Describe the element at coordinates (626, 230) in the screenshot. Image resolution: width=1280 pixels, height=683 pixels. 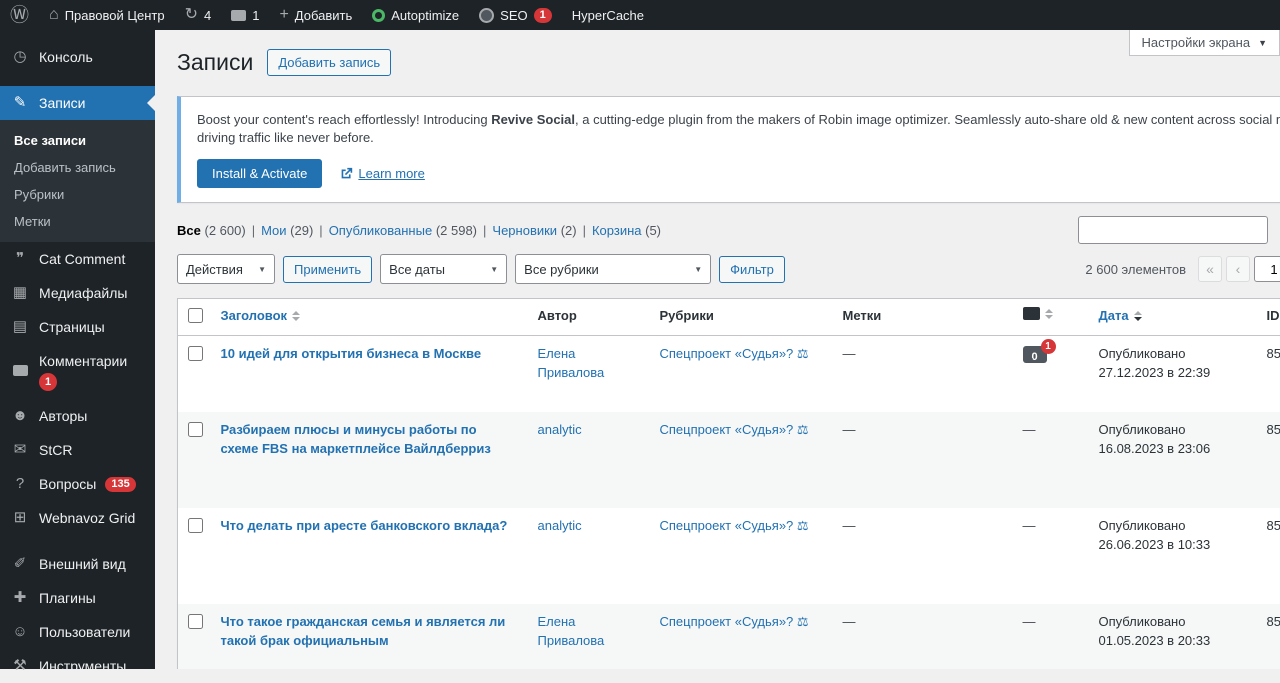
I see `filter-trash: Корзина (5)` at that location.